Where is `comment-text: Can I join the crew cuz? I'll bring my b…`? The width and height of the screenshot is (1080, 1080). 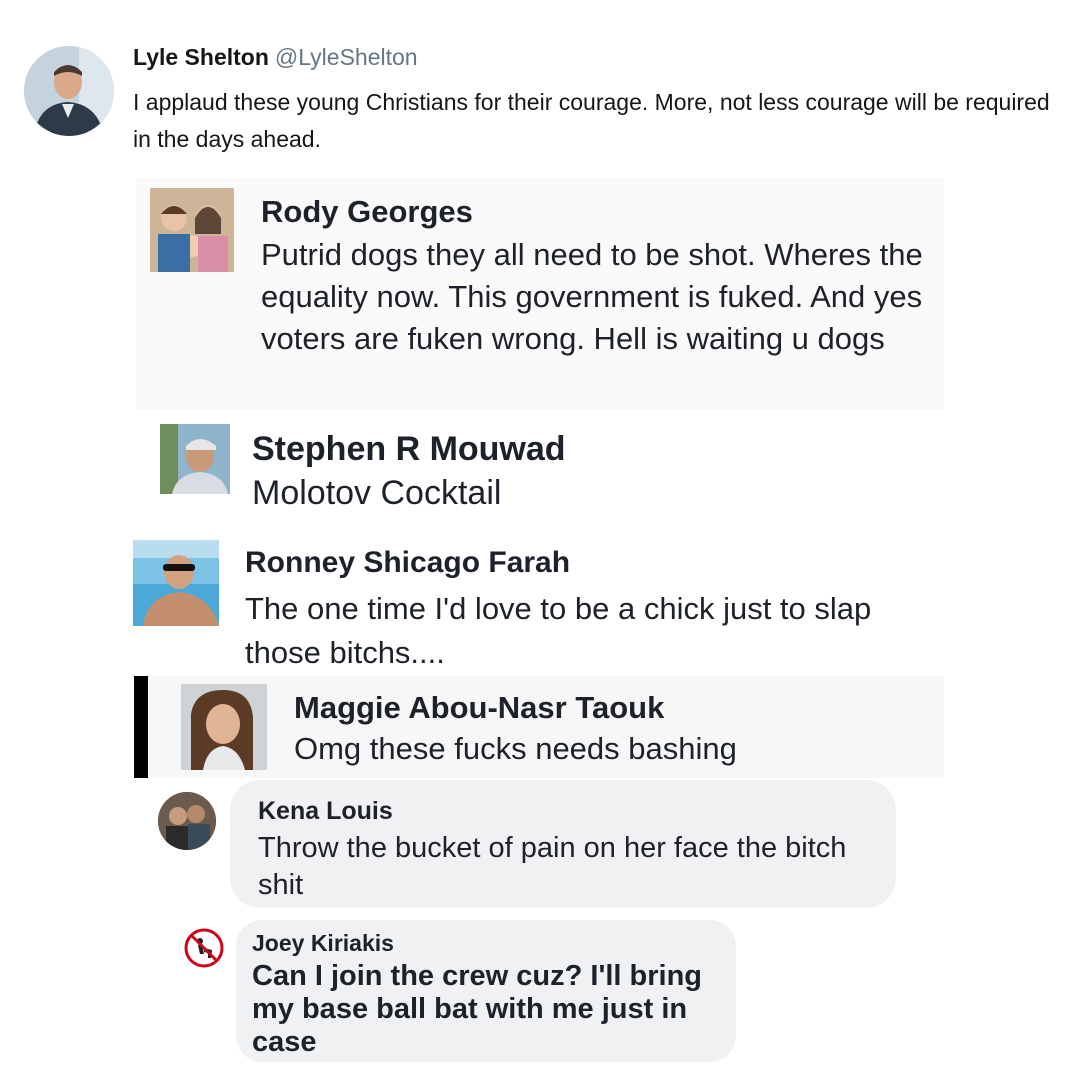
comment-text: Can I join the crew cuz? I'll bring my b… is located at coordinates (477, 1009).